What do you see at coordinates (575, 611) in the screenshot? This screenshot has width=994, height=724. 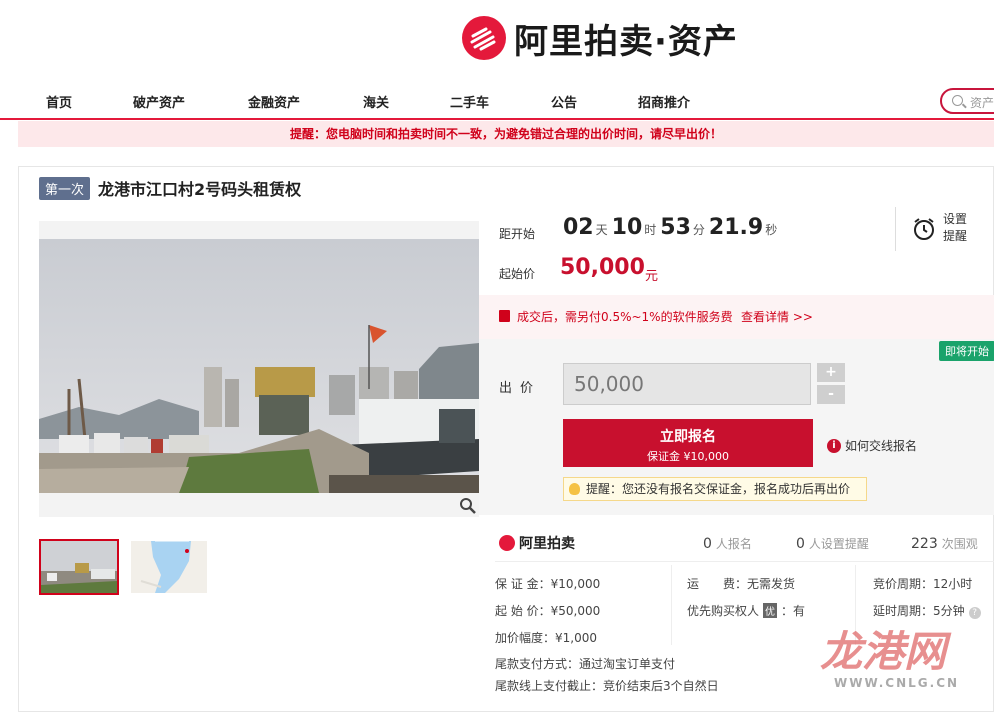 I see `start-price-detail-value: ¥50,000` at bounding box center [575, 611].